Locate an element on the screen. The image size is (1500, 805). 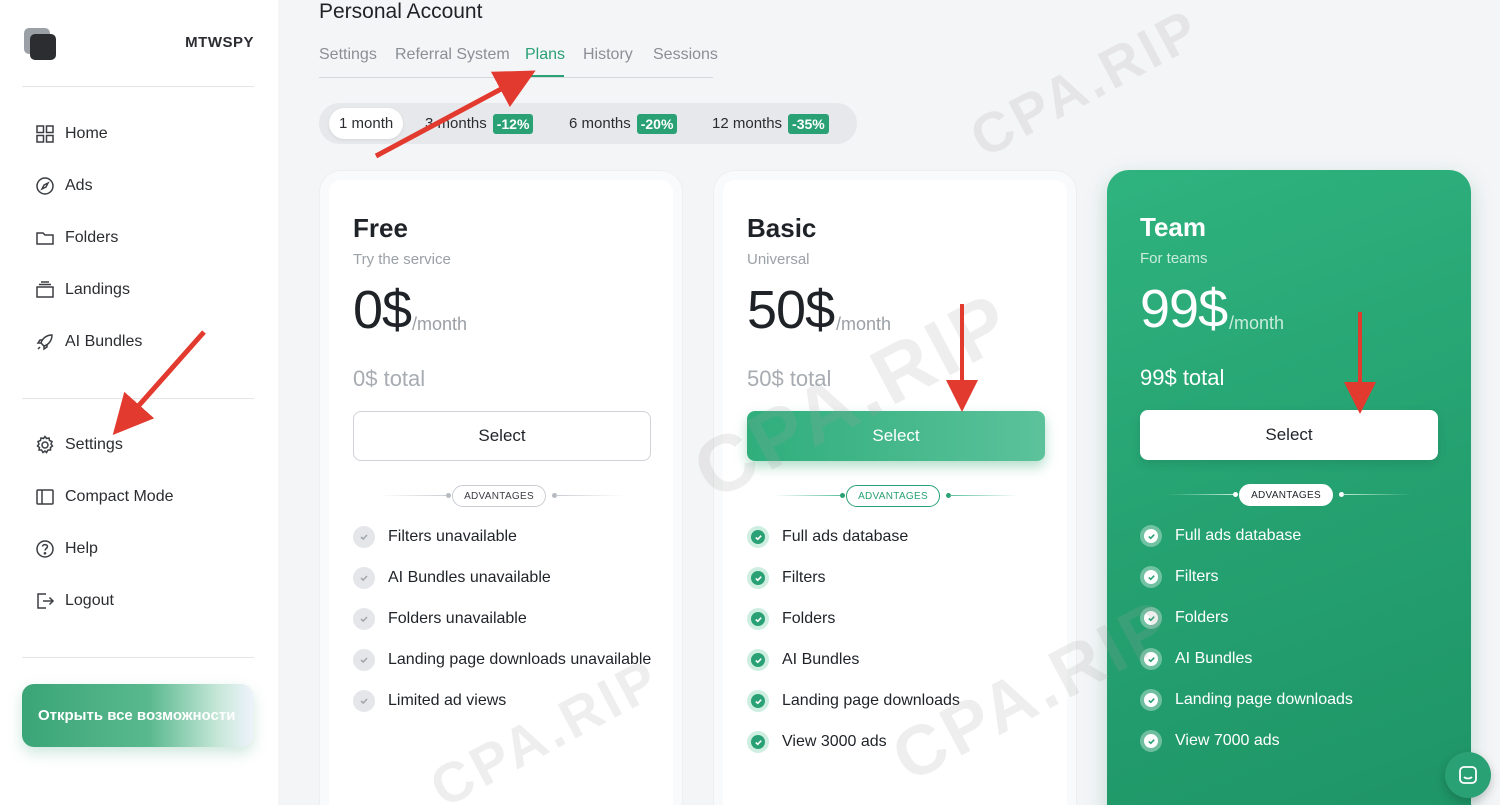
chat-icon is located at coordinates (1468, 775).